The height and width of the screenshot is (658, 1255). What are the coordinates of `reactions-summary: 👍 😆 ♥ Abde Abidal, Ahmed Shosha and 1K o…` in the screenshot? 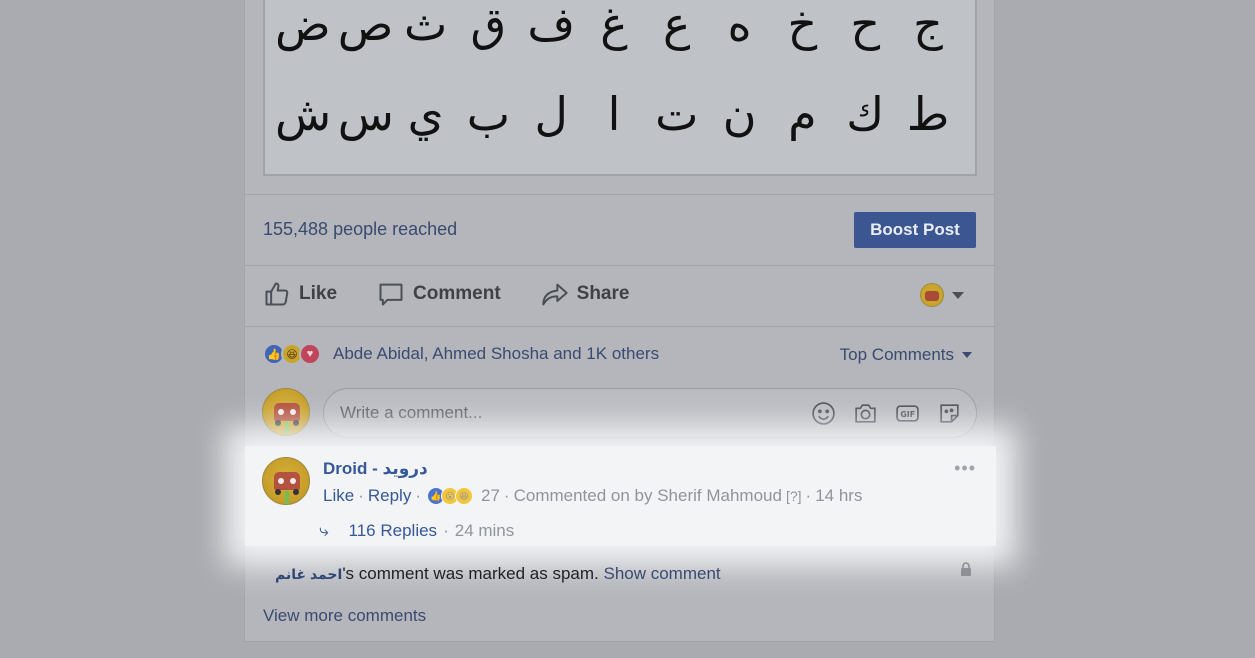 It's located at (461, 354).